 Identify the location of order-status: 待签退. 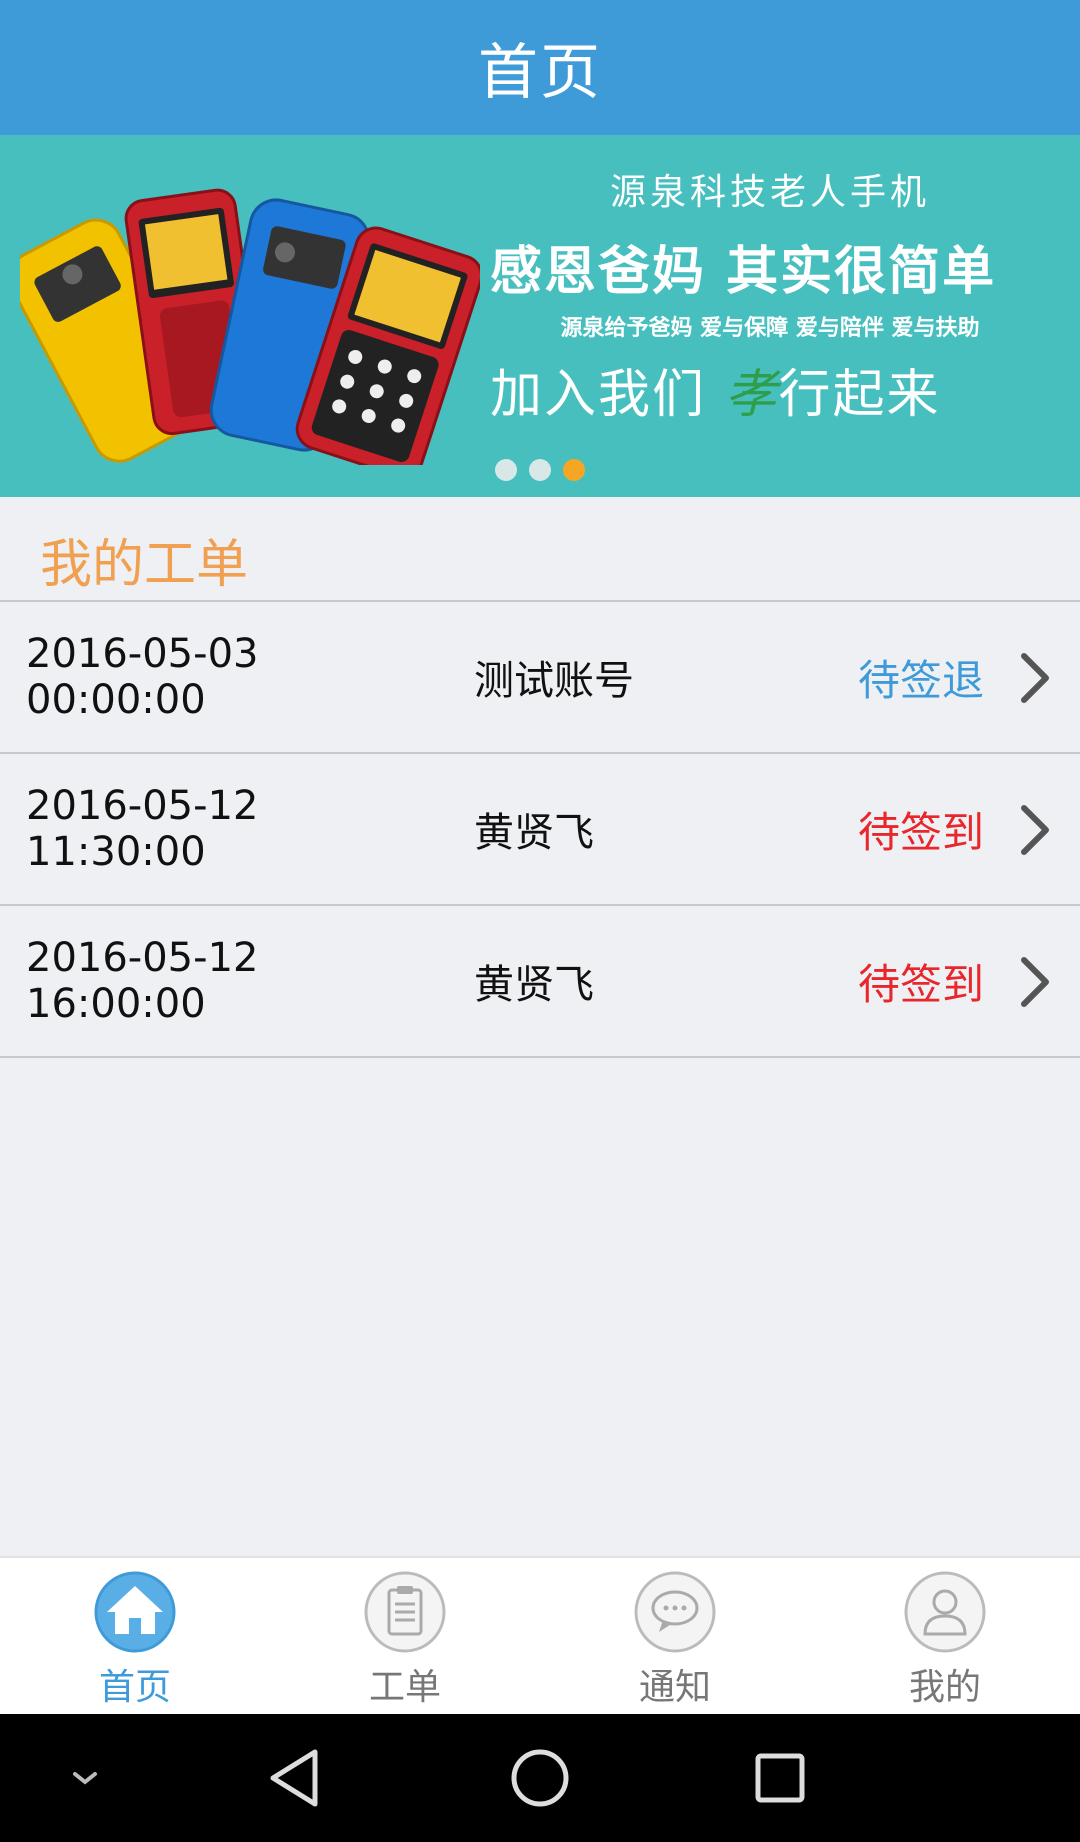
(920, 680).